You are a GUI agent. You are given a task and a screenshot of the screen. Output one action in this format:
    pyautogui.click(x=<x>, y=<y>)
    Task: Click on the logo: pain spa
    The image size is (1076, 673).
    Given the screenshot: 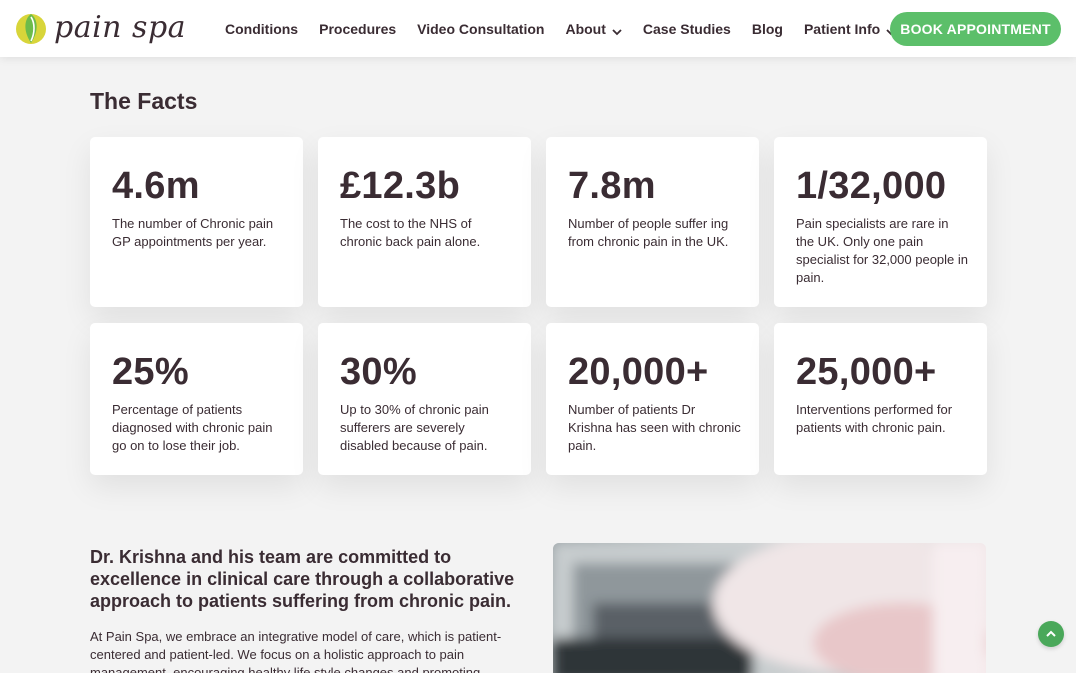 What is the action you would take?
    pyautogui.click(x=100, y=28)
    